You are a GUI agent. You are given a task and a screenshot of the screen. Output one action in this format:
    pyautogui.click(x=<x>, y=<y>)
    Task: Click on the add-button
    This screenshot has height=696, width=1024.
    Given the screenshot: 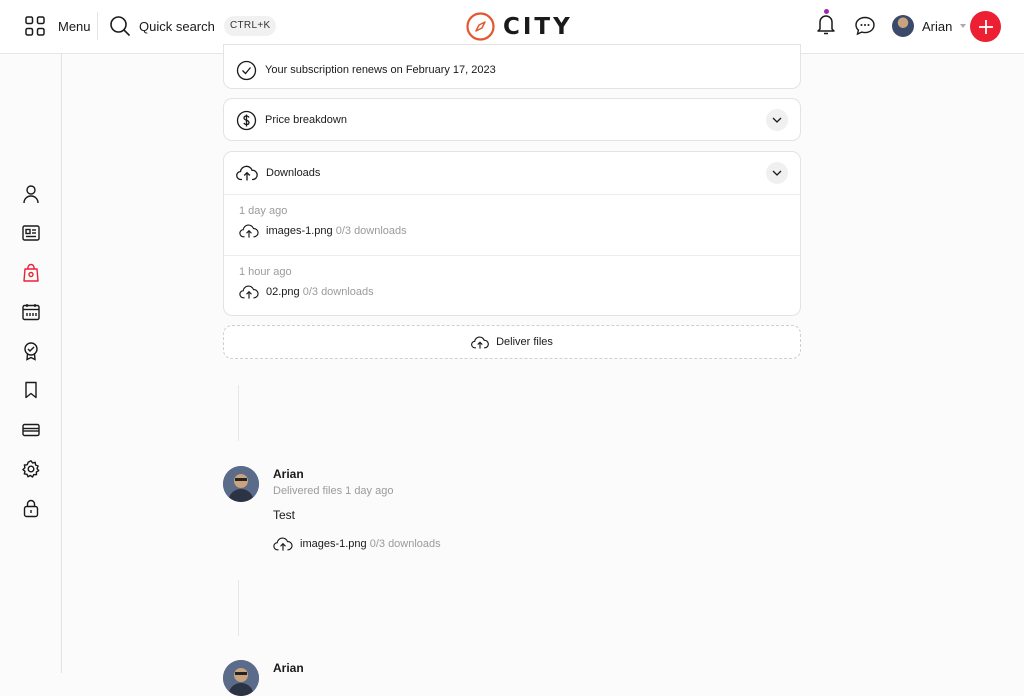 What is the action you would take?
    pyautogui.click(x=985, y=26)
    